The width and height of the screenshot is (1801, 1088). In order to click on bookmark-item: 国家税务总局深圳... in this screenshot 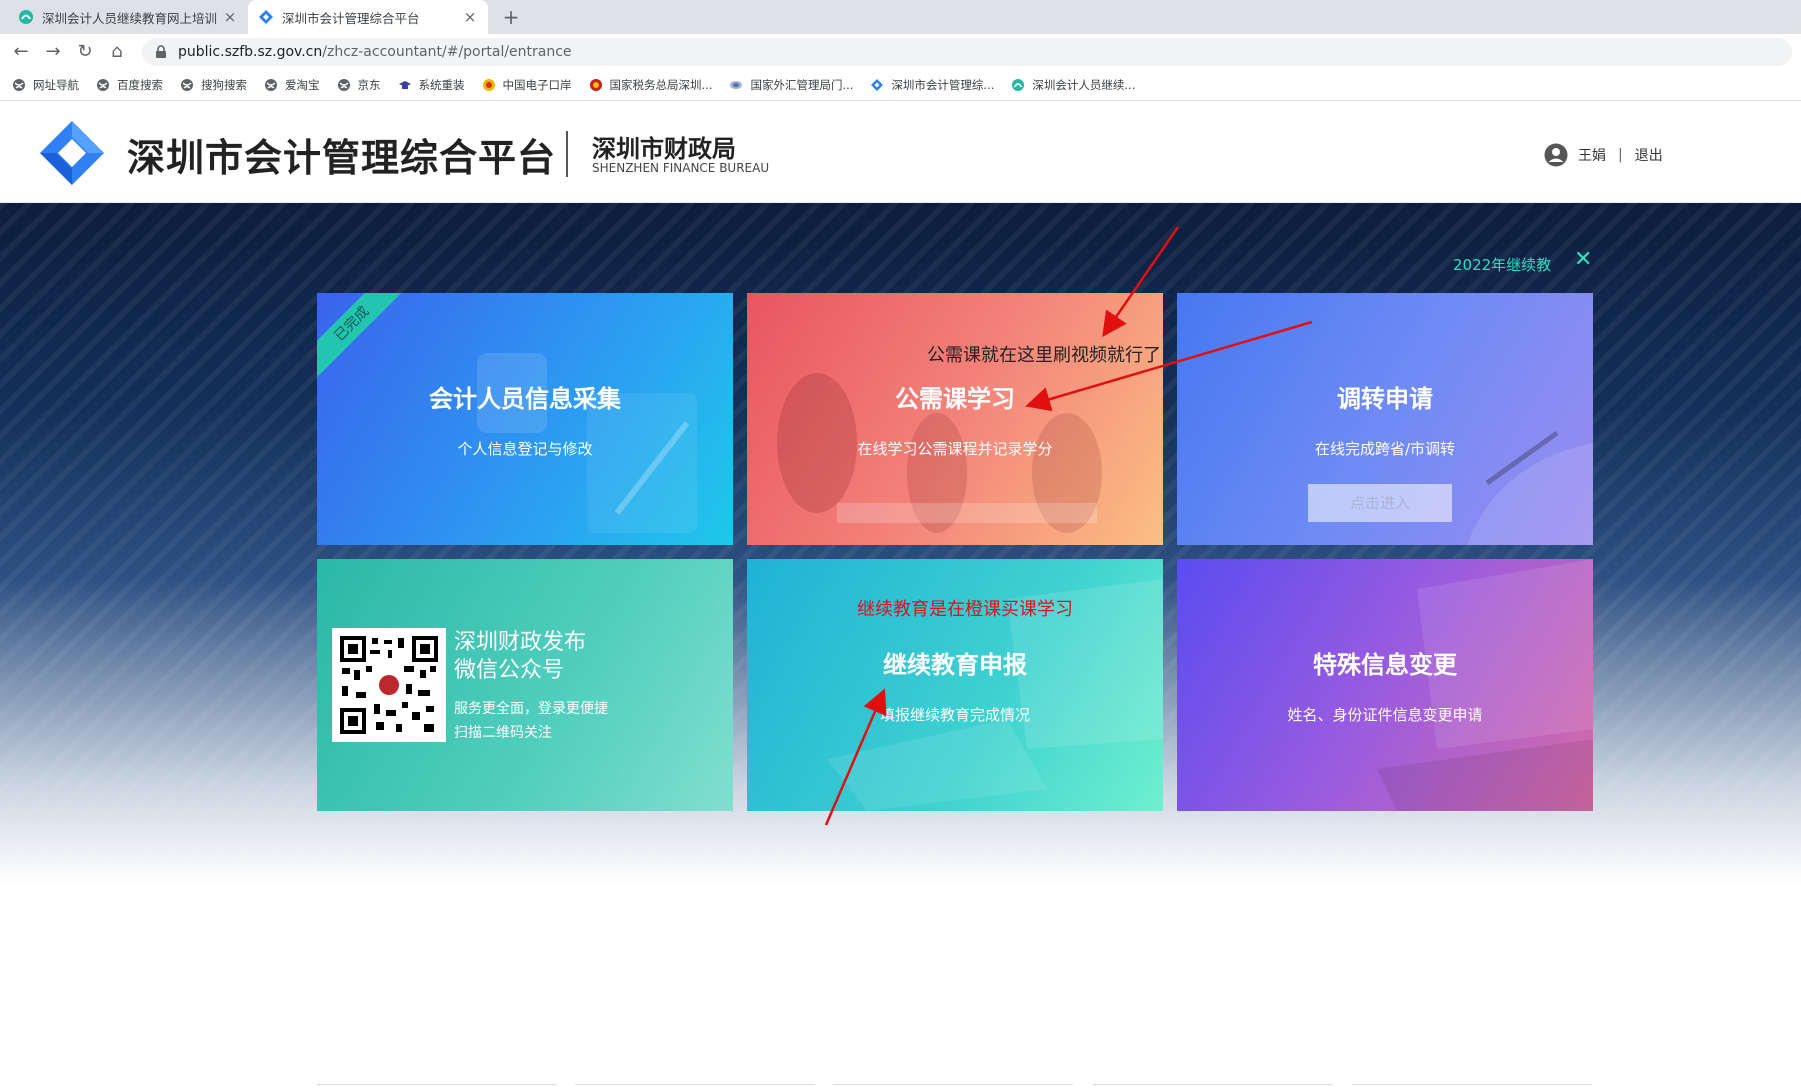, I will do `click(651, 85)`.